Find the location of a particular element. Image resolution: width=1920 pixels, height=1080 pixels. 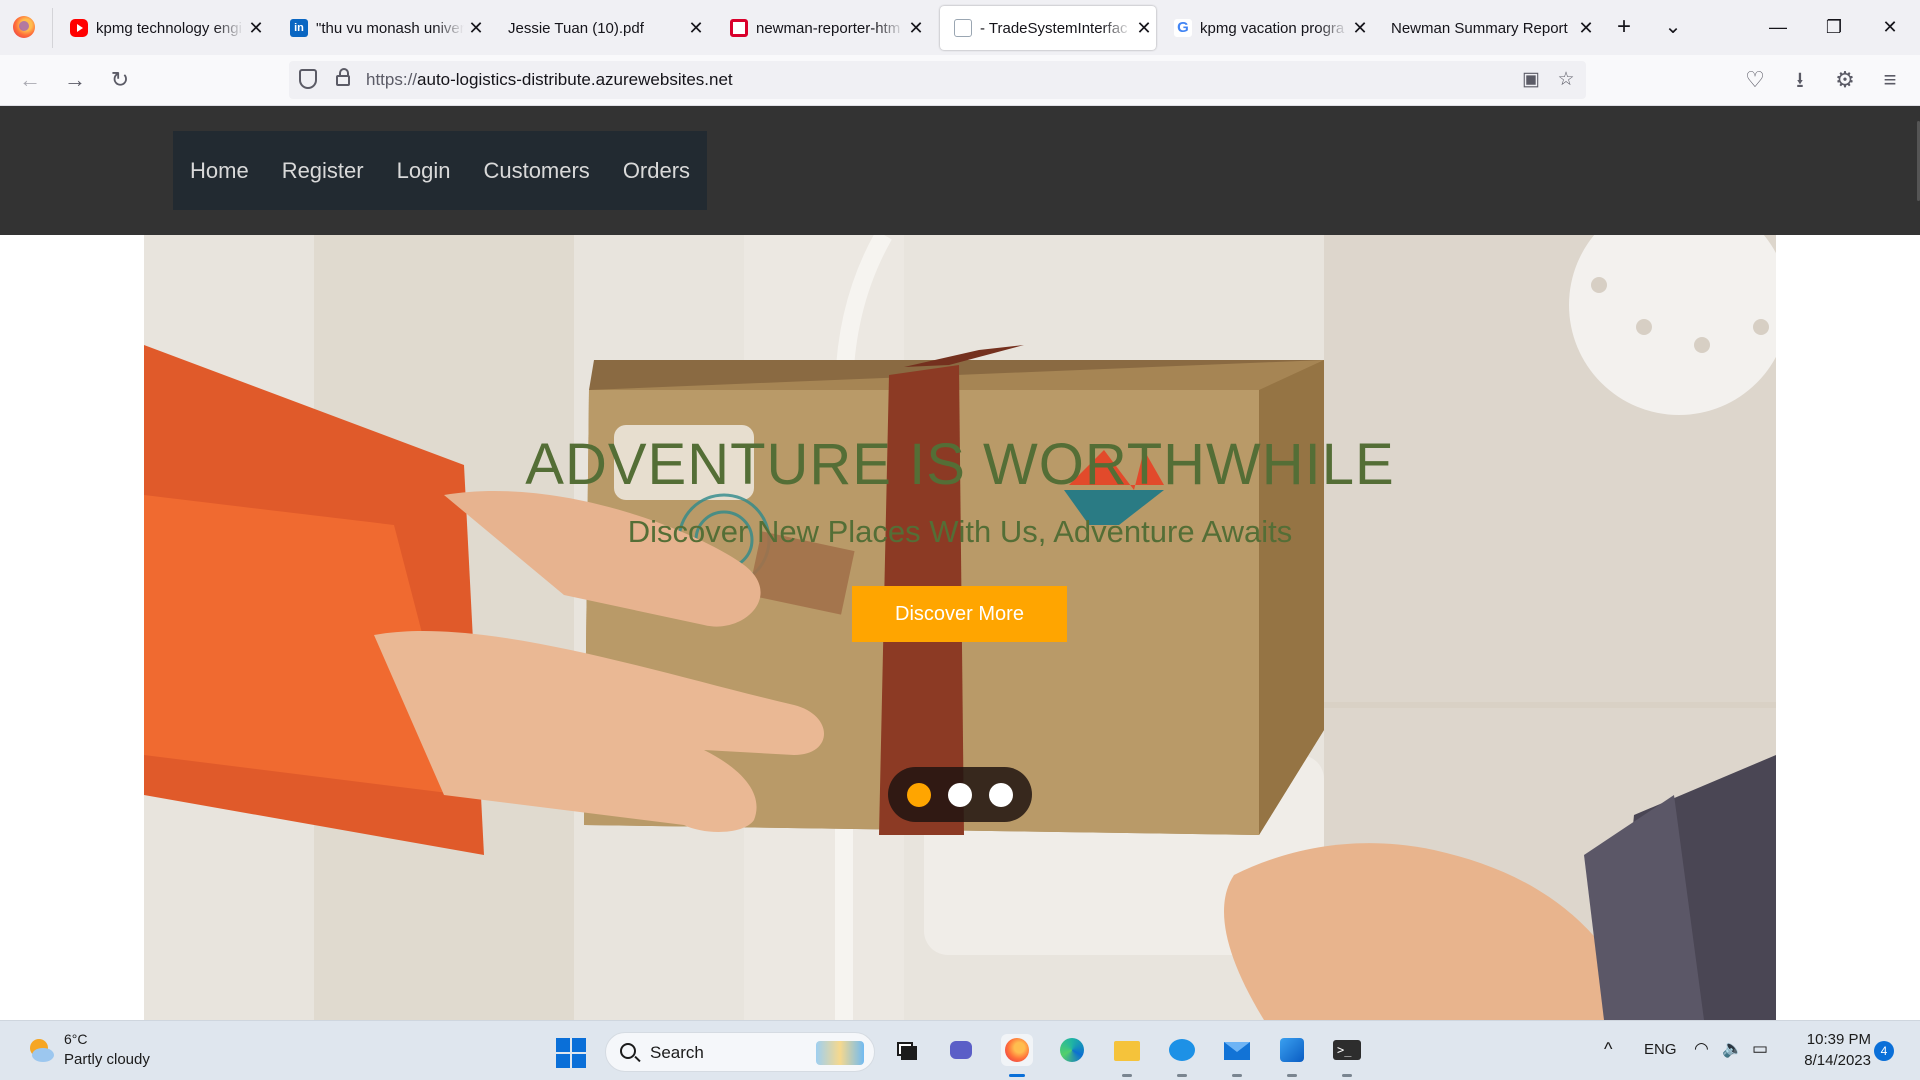

nav-home-link: Home is located at coordinates (219, 171).